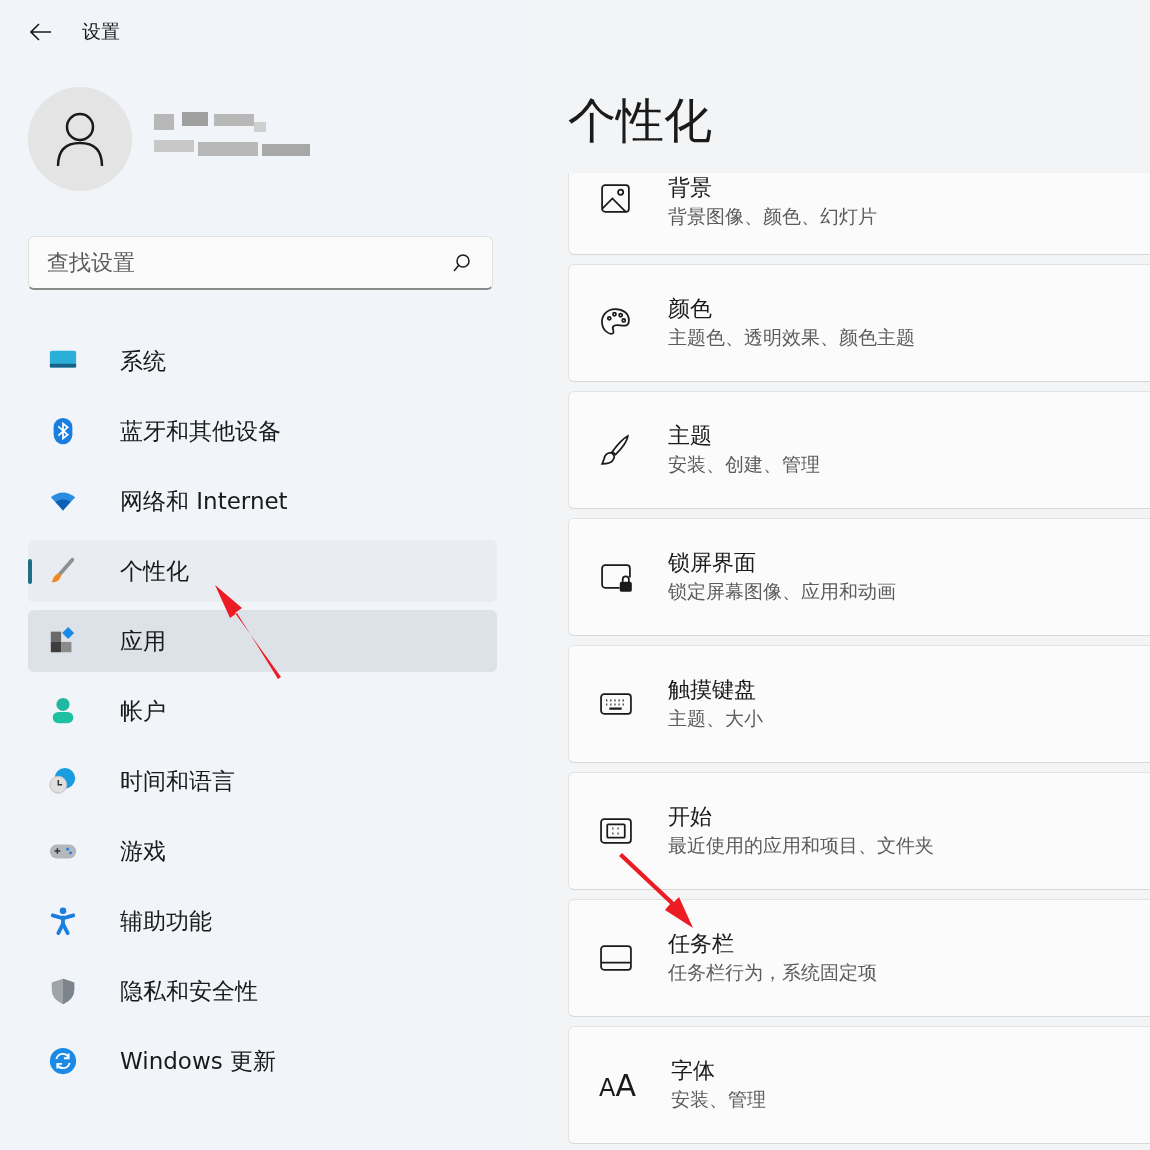 The width and height of the screenshot is (1150, 1150). Describe the element at coordinates (262, 641) in the screenshot. I see `nav-item: 应用` at that location.